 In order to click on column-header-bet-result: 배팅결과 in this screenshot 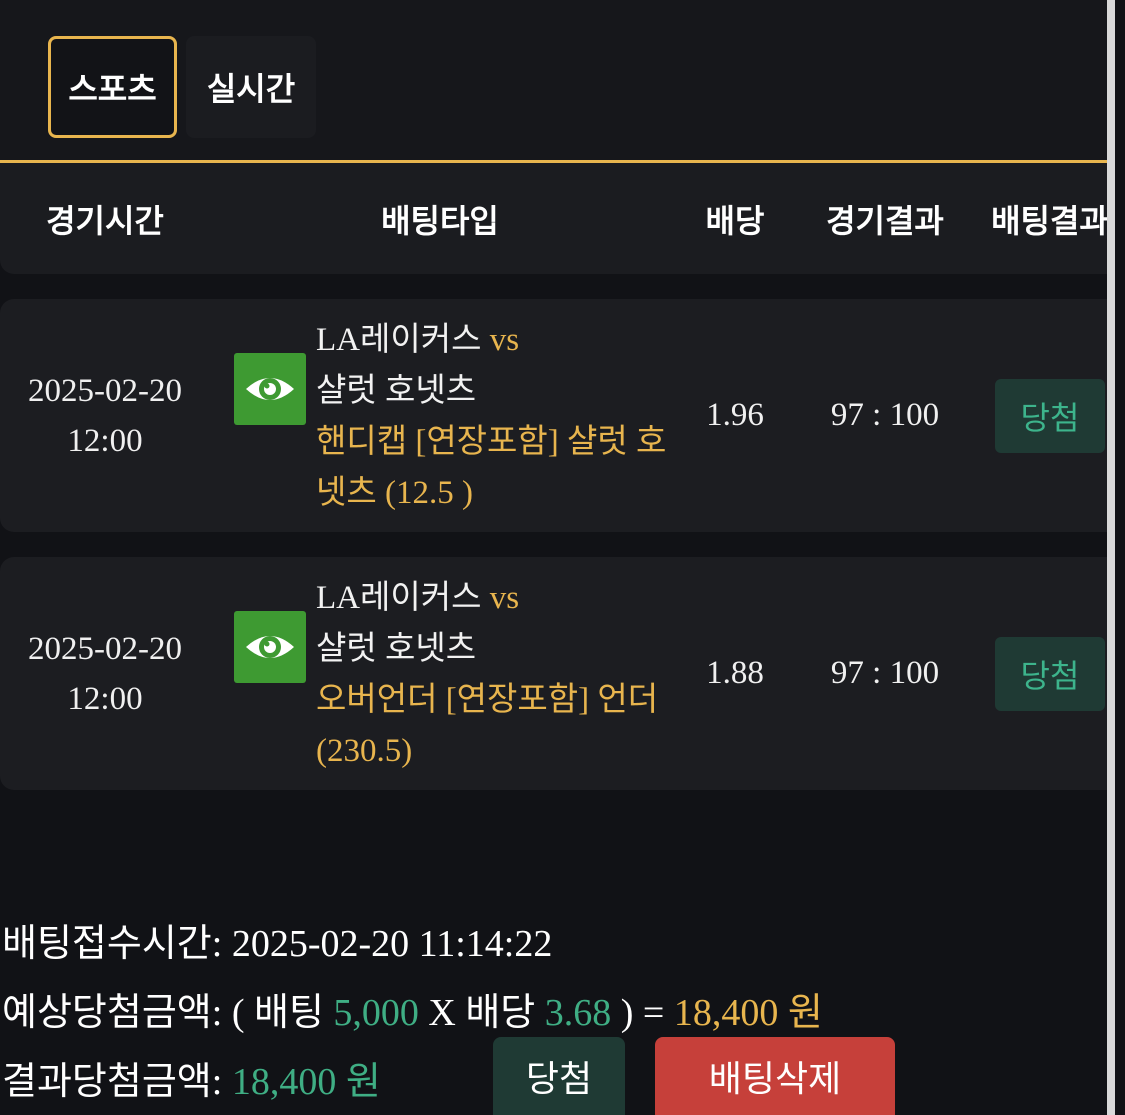, I will do `click(1050, 220)`.